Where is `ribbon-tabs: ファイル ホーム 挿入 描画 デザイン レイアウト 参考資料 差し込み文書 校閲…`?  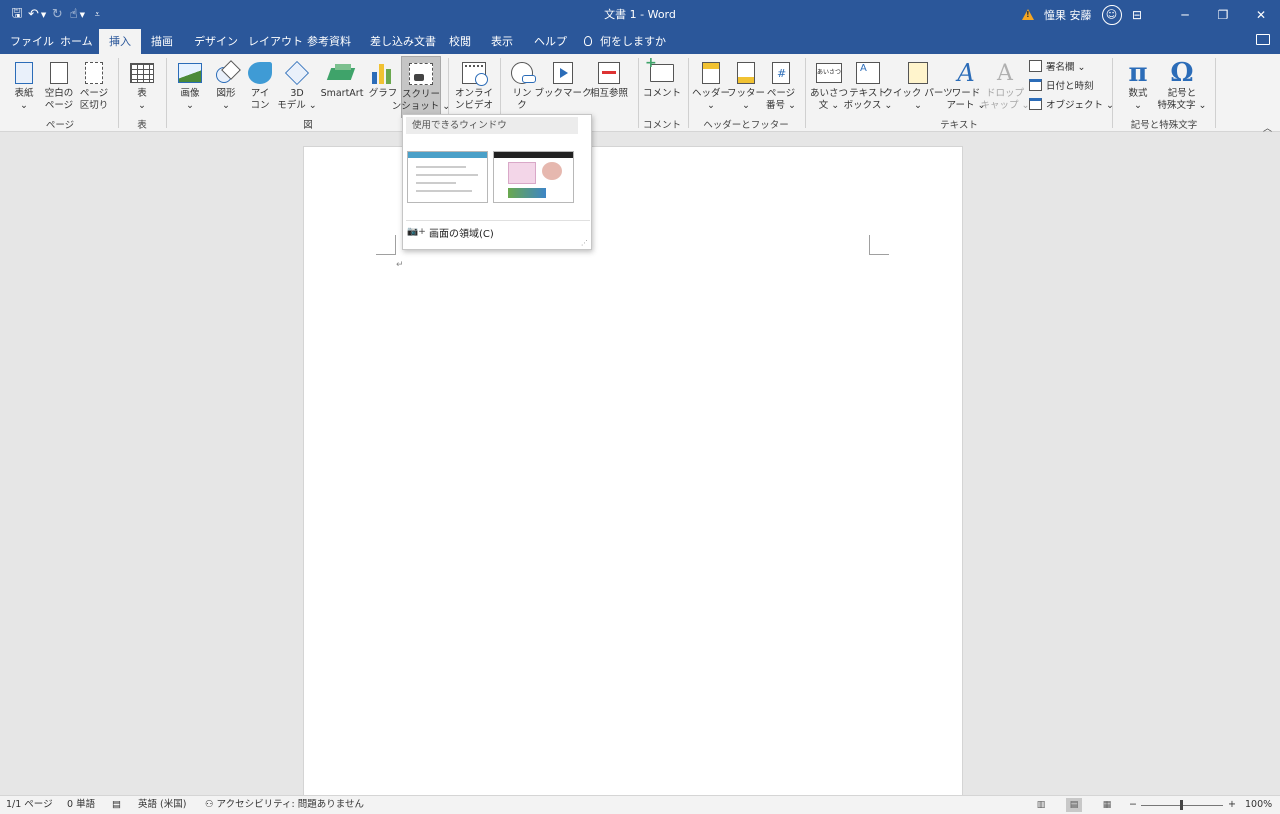
ribbon-tabs: ファイル ホーム 挿入 描画 デザイン レイアウト 参考資料 差し込み文書 校閲… is located at coordinates (640, 41).